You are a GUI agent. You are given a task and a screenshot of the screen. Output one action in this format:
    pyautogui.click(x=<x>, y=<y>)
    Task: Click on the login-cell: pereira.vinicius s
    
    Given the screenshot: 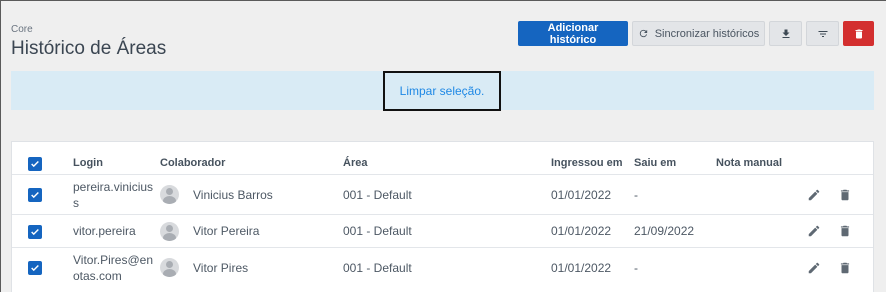 What is the action you would take?
    pyautogui.click(x=113, y=195)
    